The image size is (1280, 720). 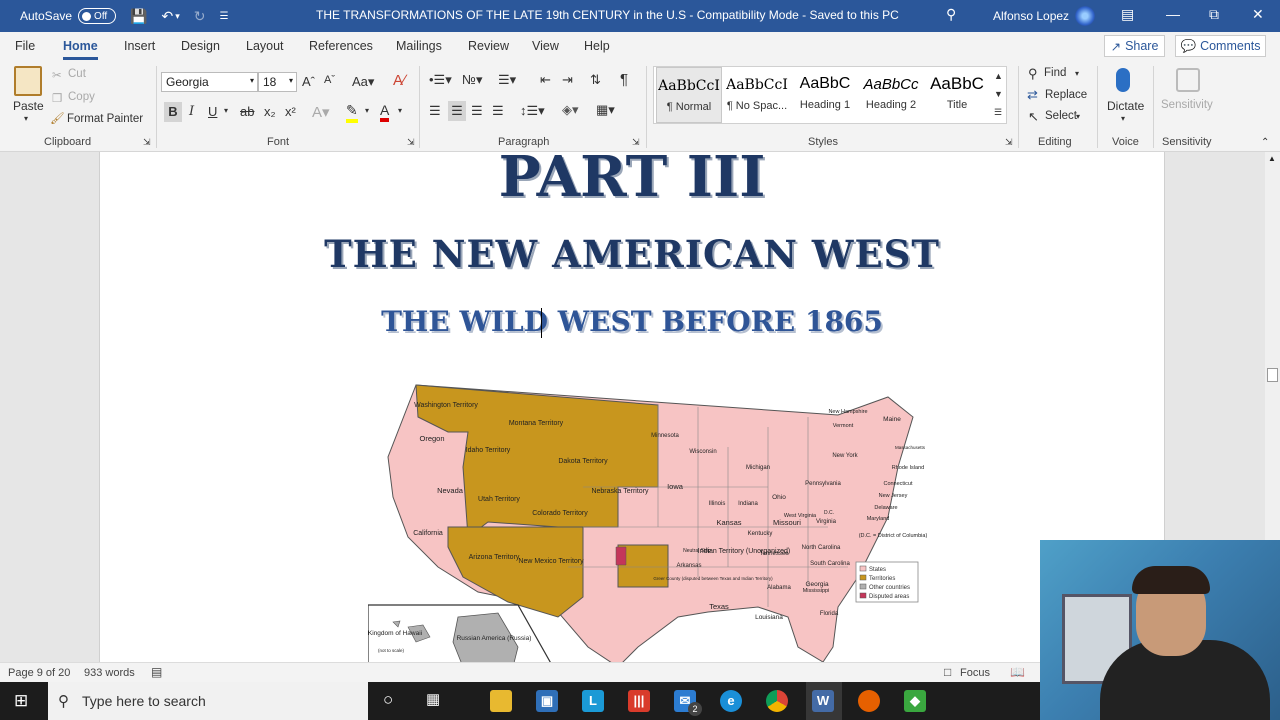 I want to click on app-green-icon: ◆, so click(x=915, y=701).